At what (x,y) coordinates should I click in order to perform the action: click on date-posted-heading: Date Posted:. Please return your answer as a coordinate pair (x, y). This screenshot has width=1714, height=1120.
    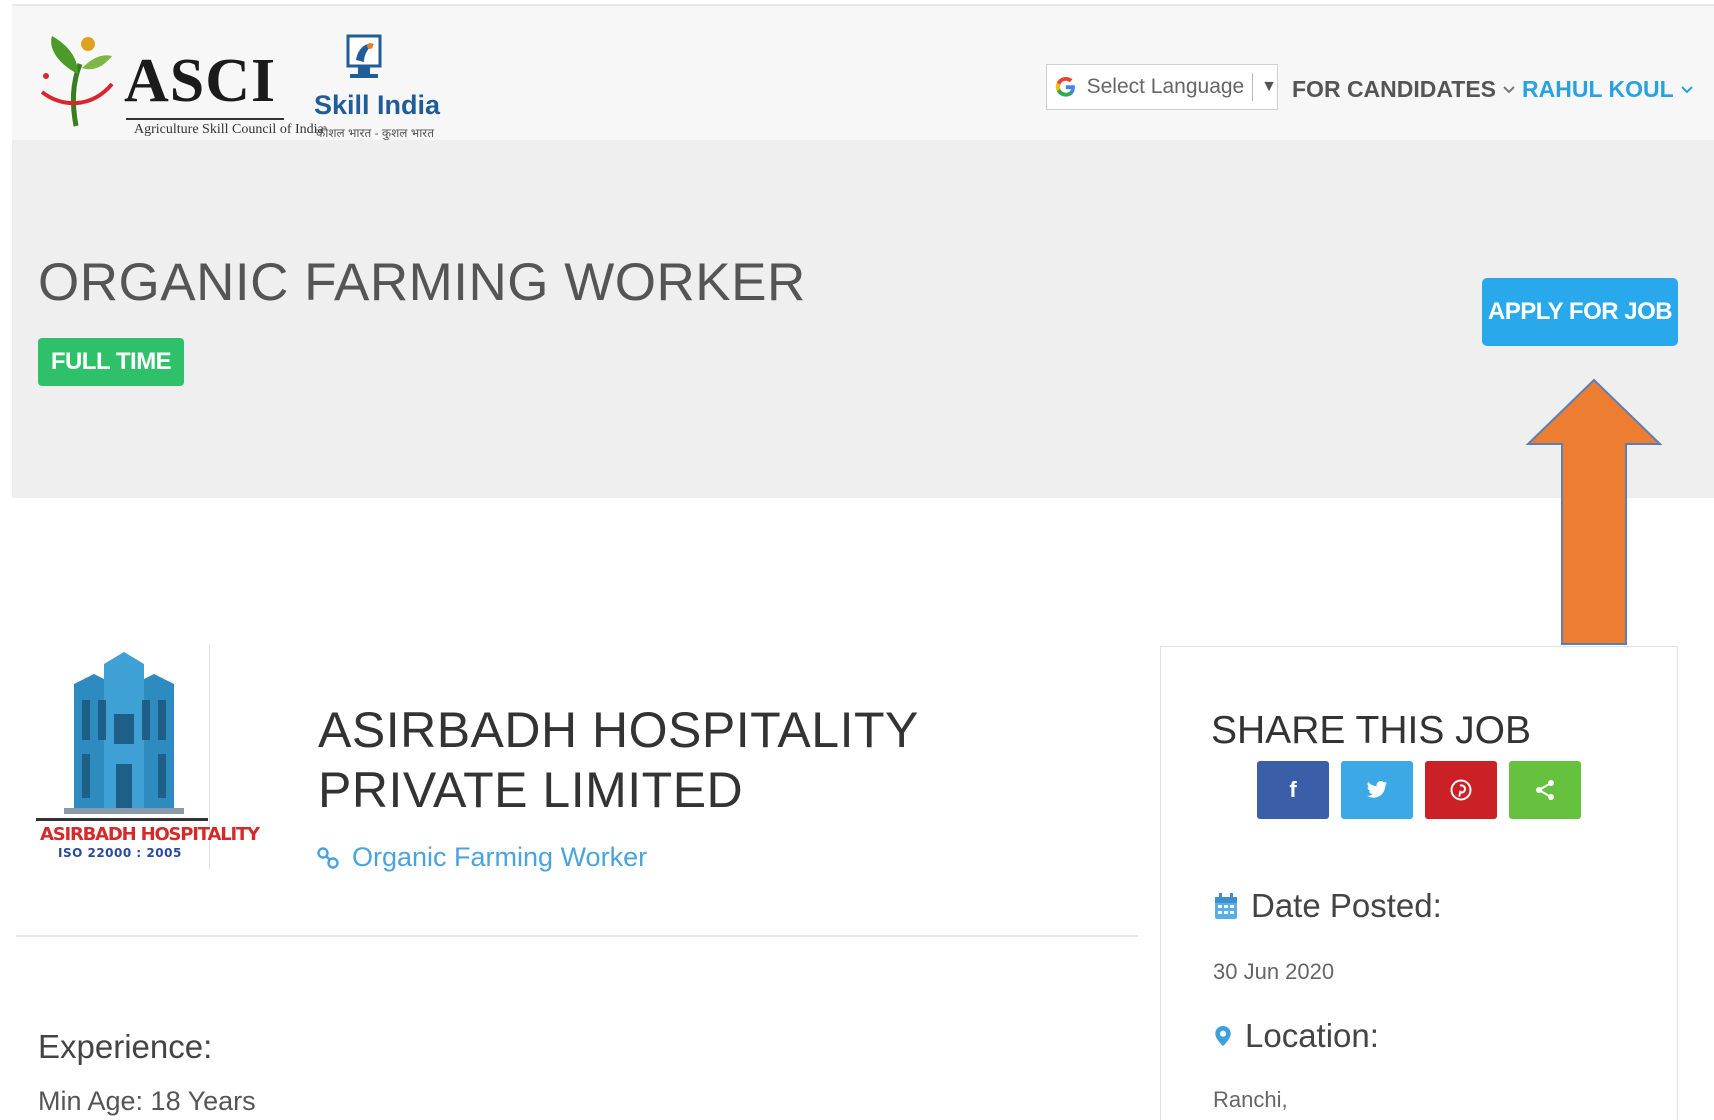
    Looking at the image, I should click on (1327, 906).